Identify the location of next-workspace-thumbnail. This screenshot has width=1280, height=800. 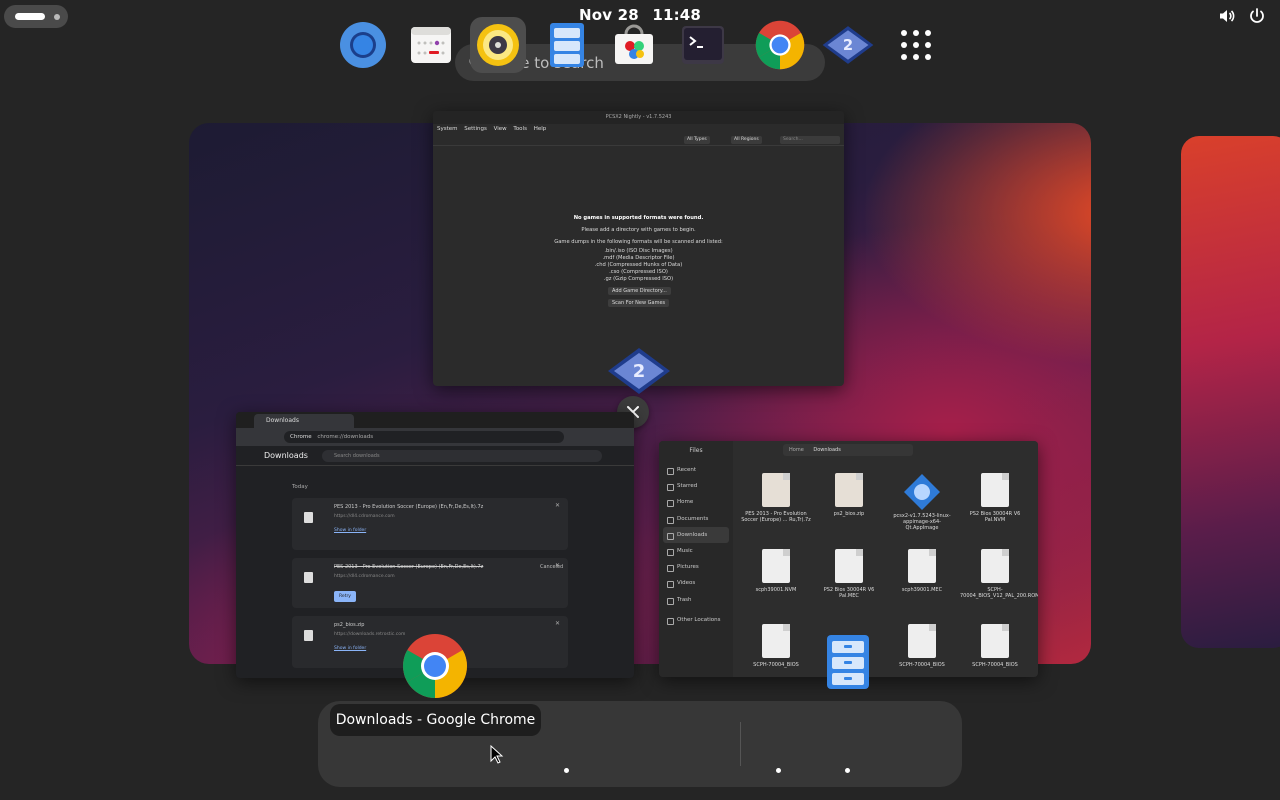
(1230, 392).